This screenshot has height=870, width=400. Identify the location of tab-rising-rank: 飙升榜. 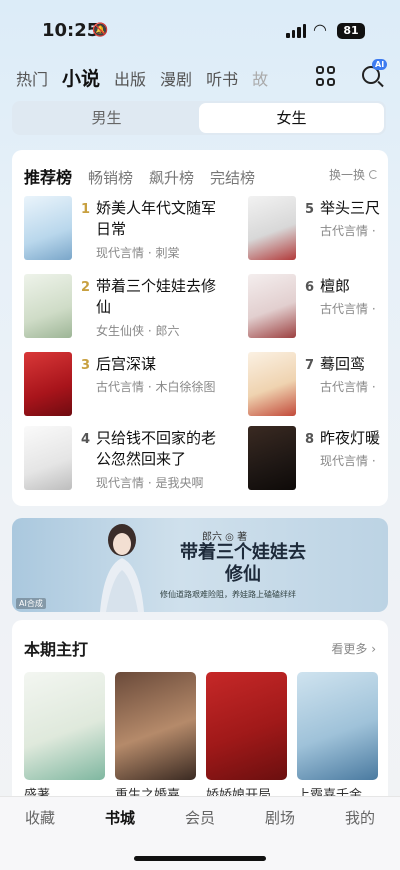
(171, 177).